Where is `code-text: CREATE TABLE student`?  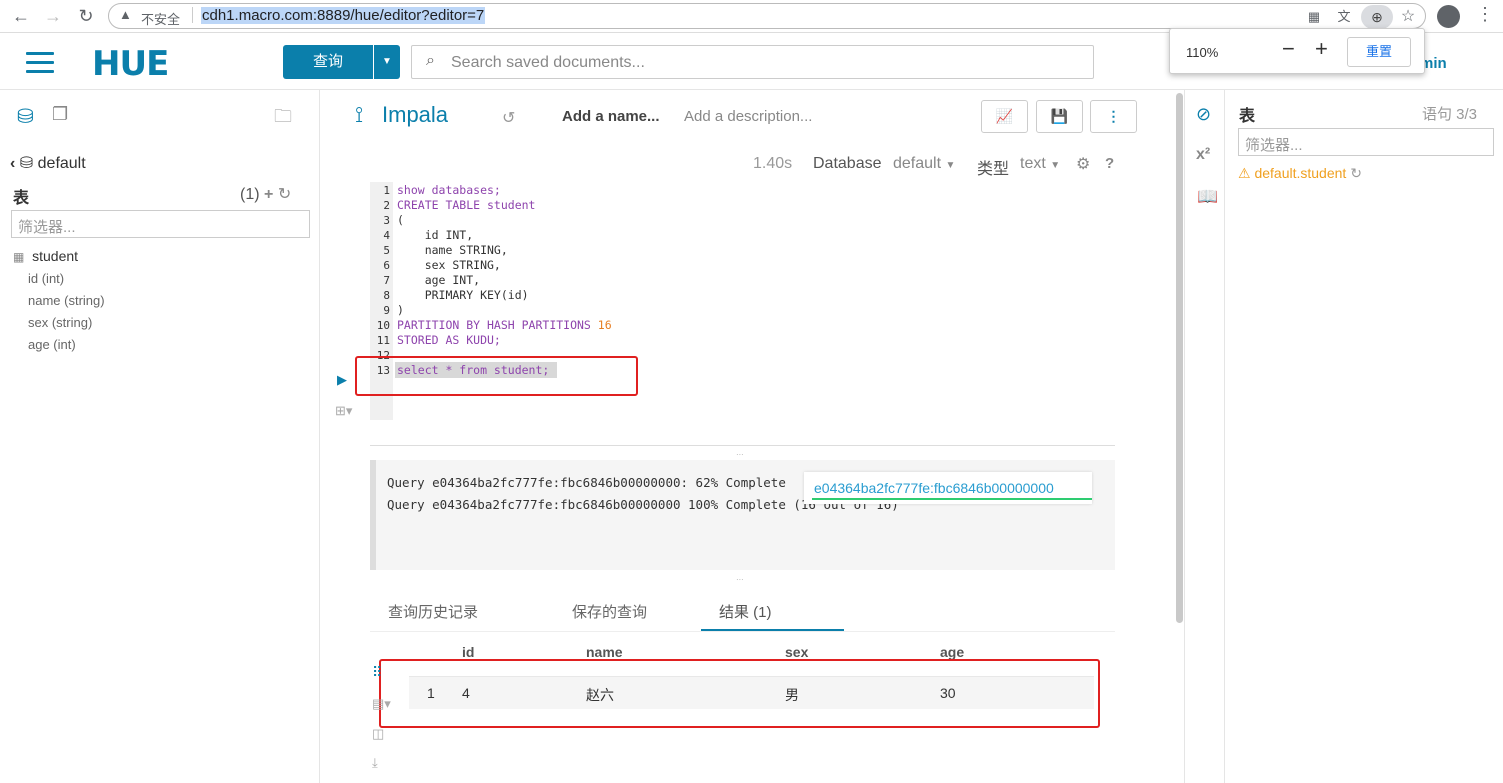
code-text: CREATE TABLE student is located at coordinates (466, 205).